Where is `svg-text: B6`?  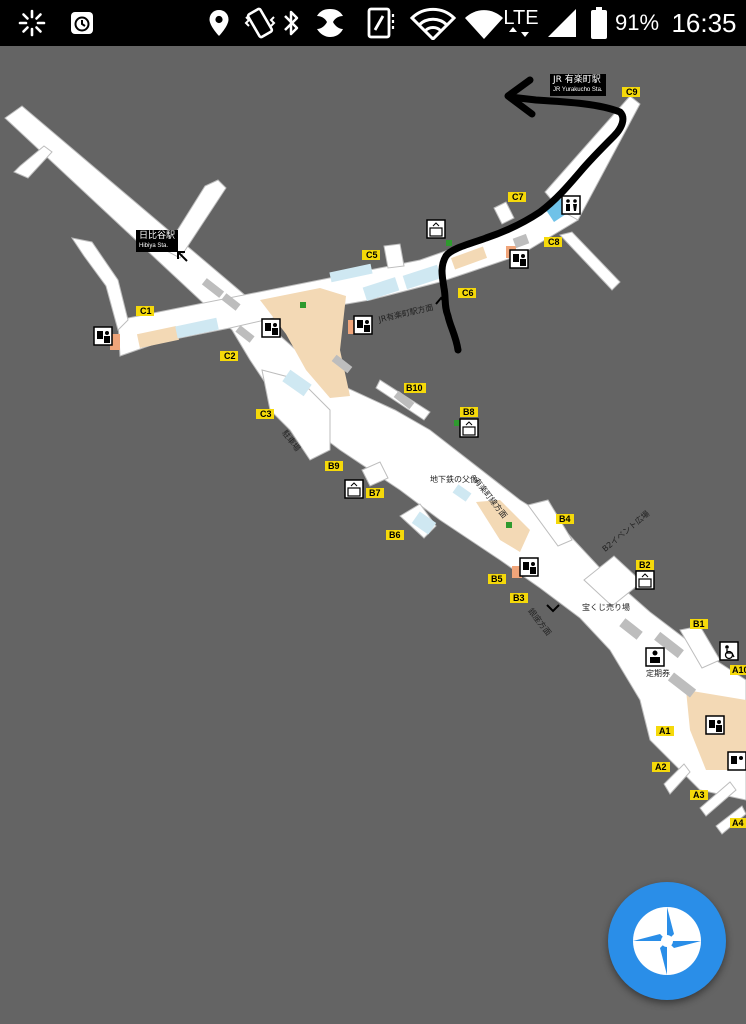 svg-text: B6 is located at coordinates (395, 535).